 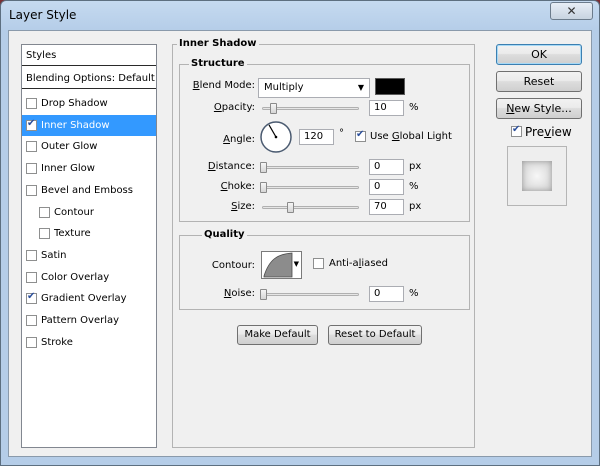 I want to click on styles-header-label: Styles, so click(x=41, y=55).